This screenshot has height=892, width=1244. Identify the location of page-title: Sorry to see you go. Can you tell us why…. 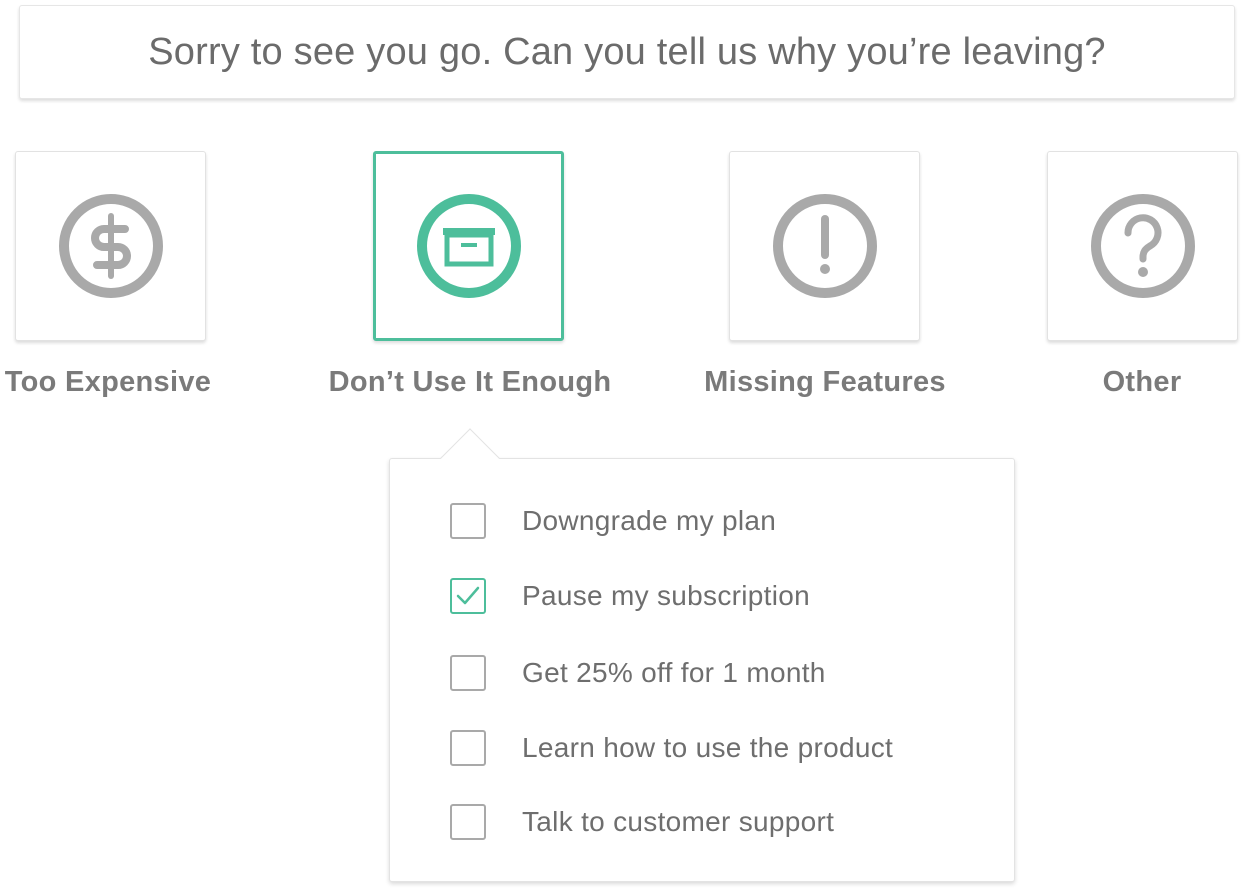
(627, 51).